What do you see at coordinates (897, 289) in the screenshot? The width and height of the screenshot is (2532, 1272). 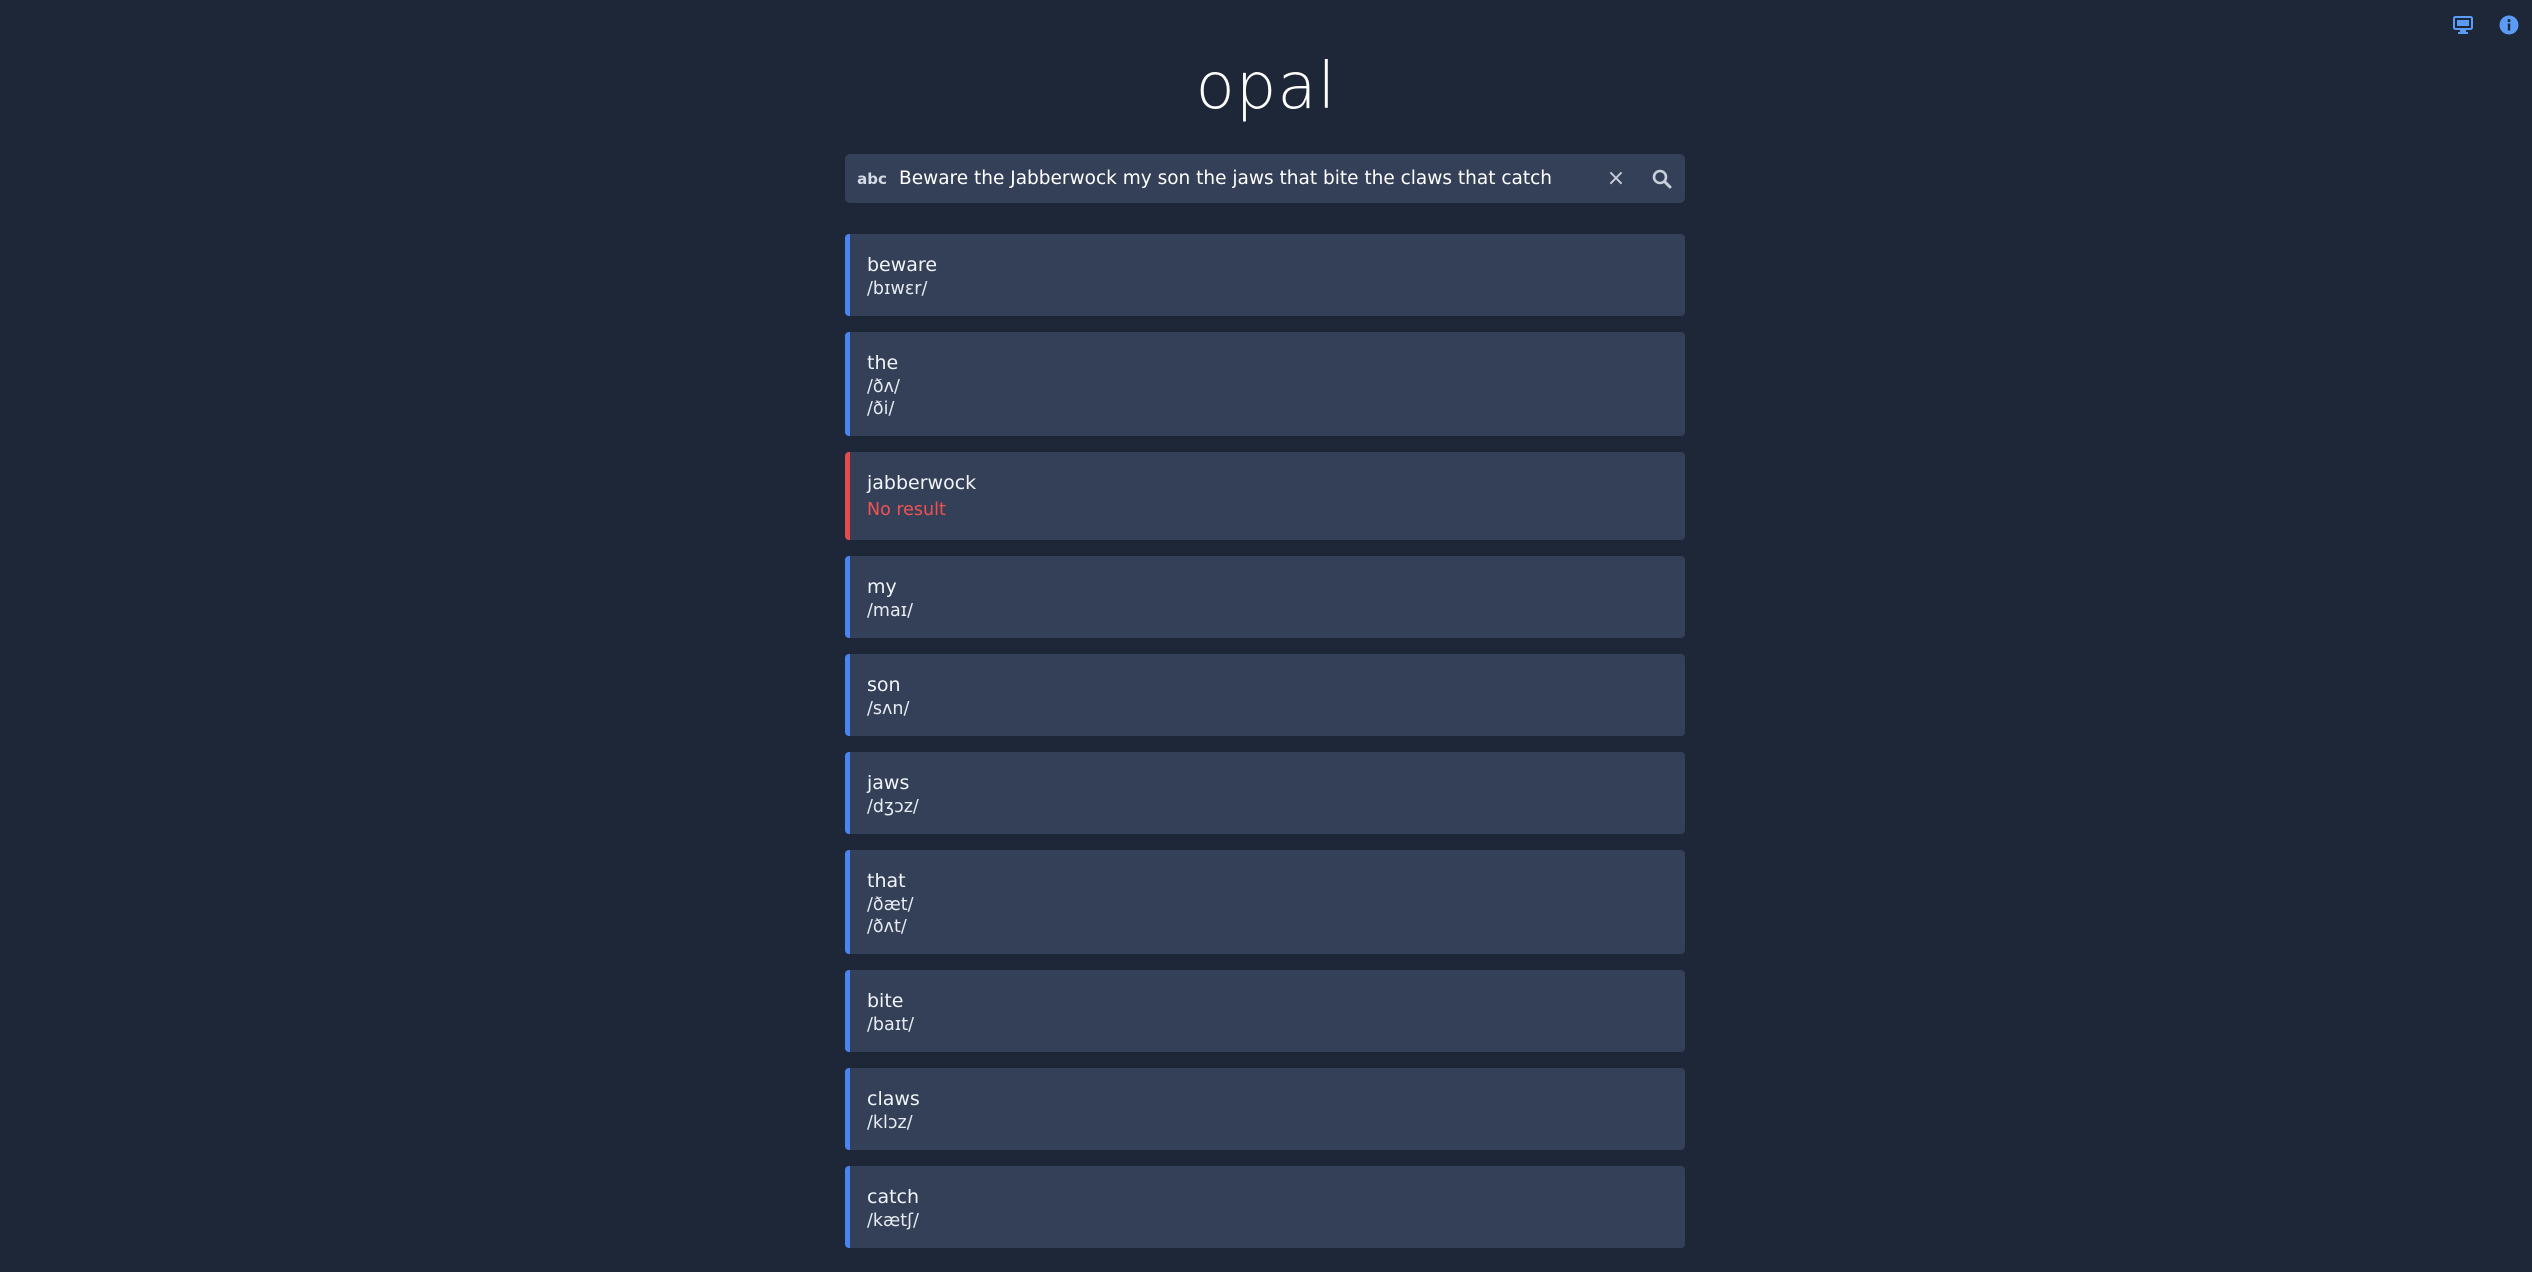 I see `result-pronunciation: /bɪwɛr/` at bounding box center [897, 289].